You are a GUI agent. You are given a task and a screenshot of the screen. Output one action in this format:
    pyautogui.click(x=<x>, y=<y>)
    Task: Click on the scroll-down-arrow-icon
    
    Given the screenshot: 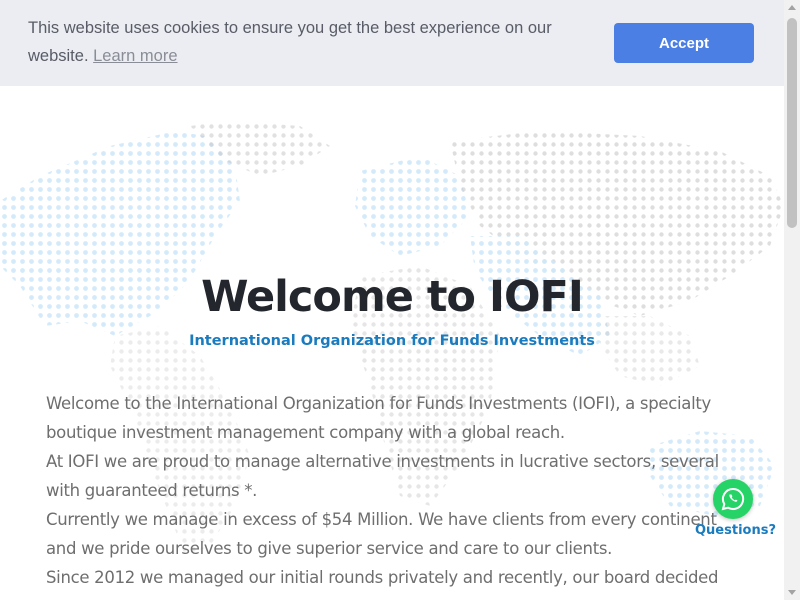 What is the action you would take?
    pyautogui.click(x=792, y=592)
    